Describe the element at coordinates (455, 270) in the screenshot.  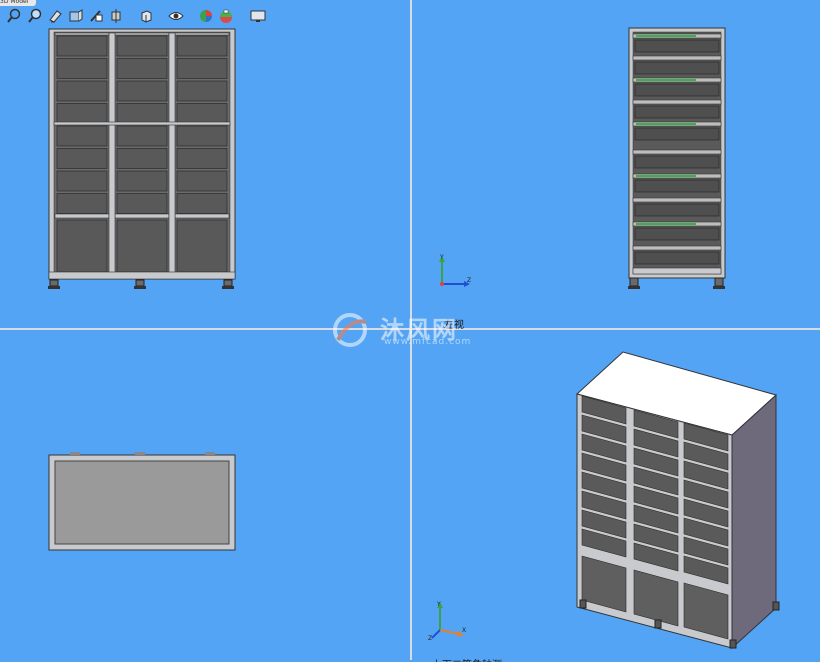
I see `axis-triad-right: Y Z` at that location.